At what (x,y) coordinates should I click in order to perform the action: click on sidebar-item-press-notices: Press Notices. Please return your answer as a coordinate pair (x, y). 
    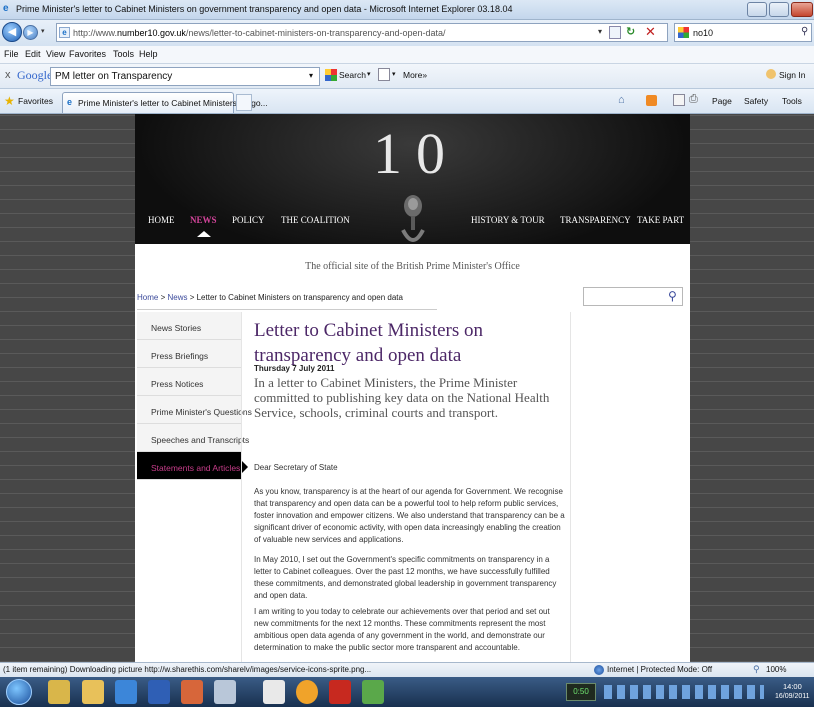
    Looking at the image, I should click on (189, 382).